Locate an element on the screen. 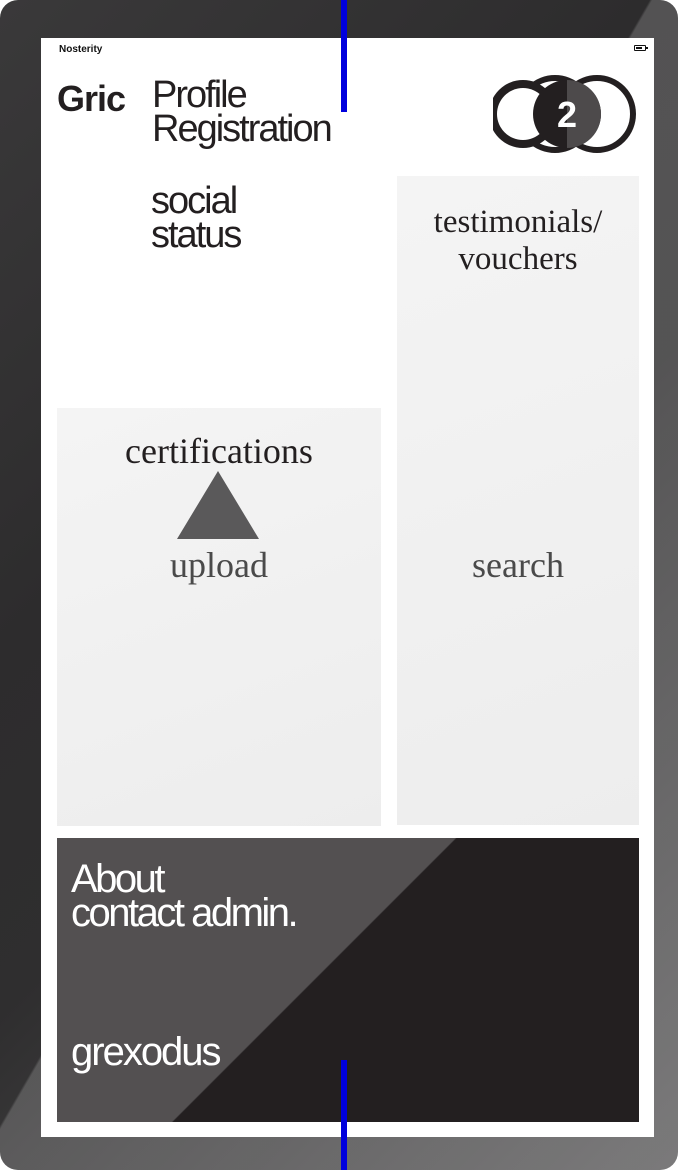 The image size is (678, 1170). certifications-label: certifications is located at coordinates (219, 451).